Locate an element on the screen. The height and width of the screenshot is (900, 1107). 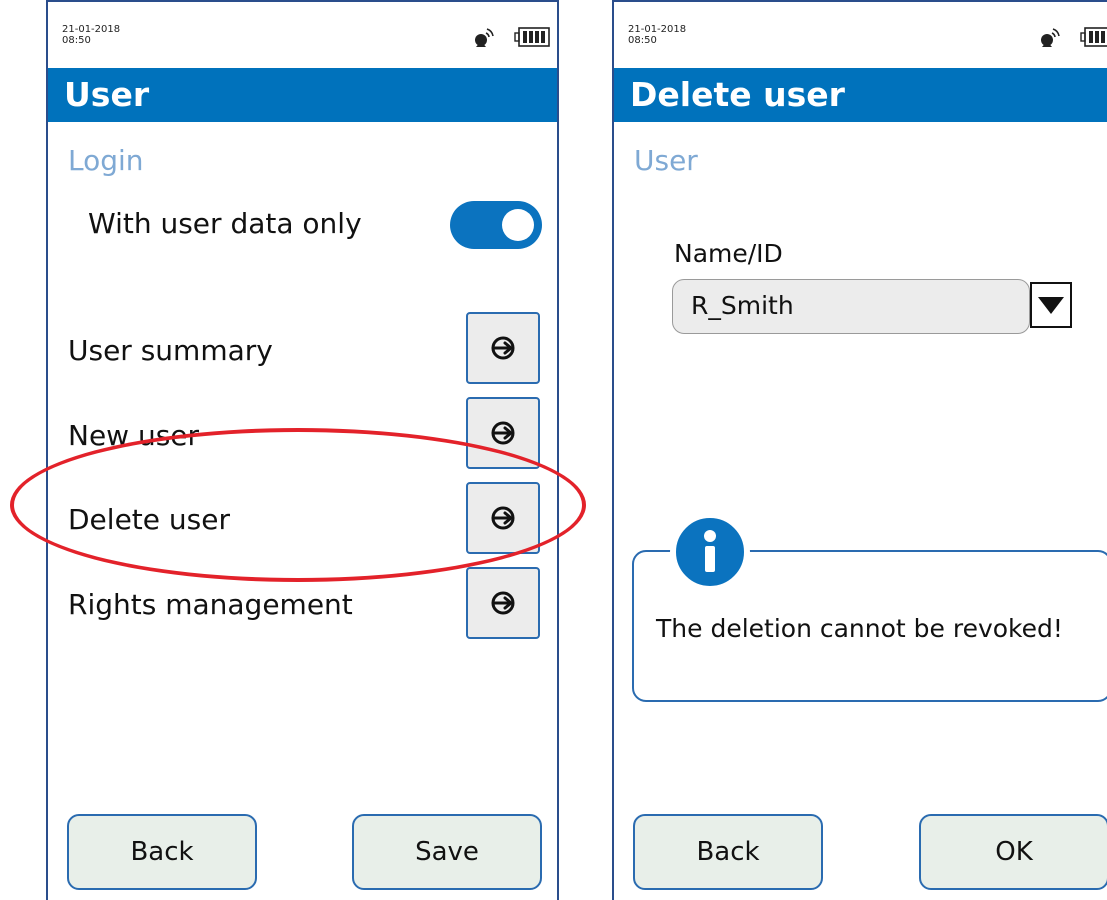
save-button: Save is located at coordinates (447, 852).